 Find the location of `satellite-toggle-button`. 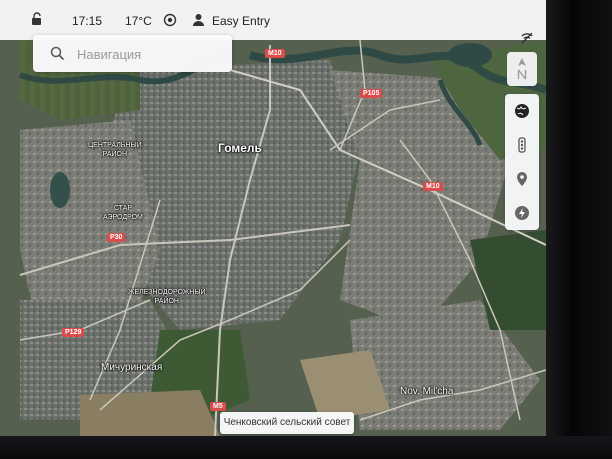

satellite-toggle-button is located at coordinates (522, 111).